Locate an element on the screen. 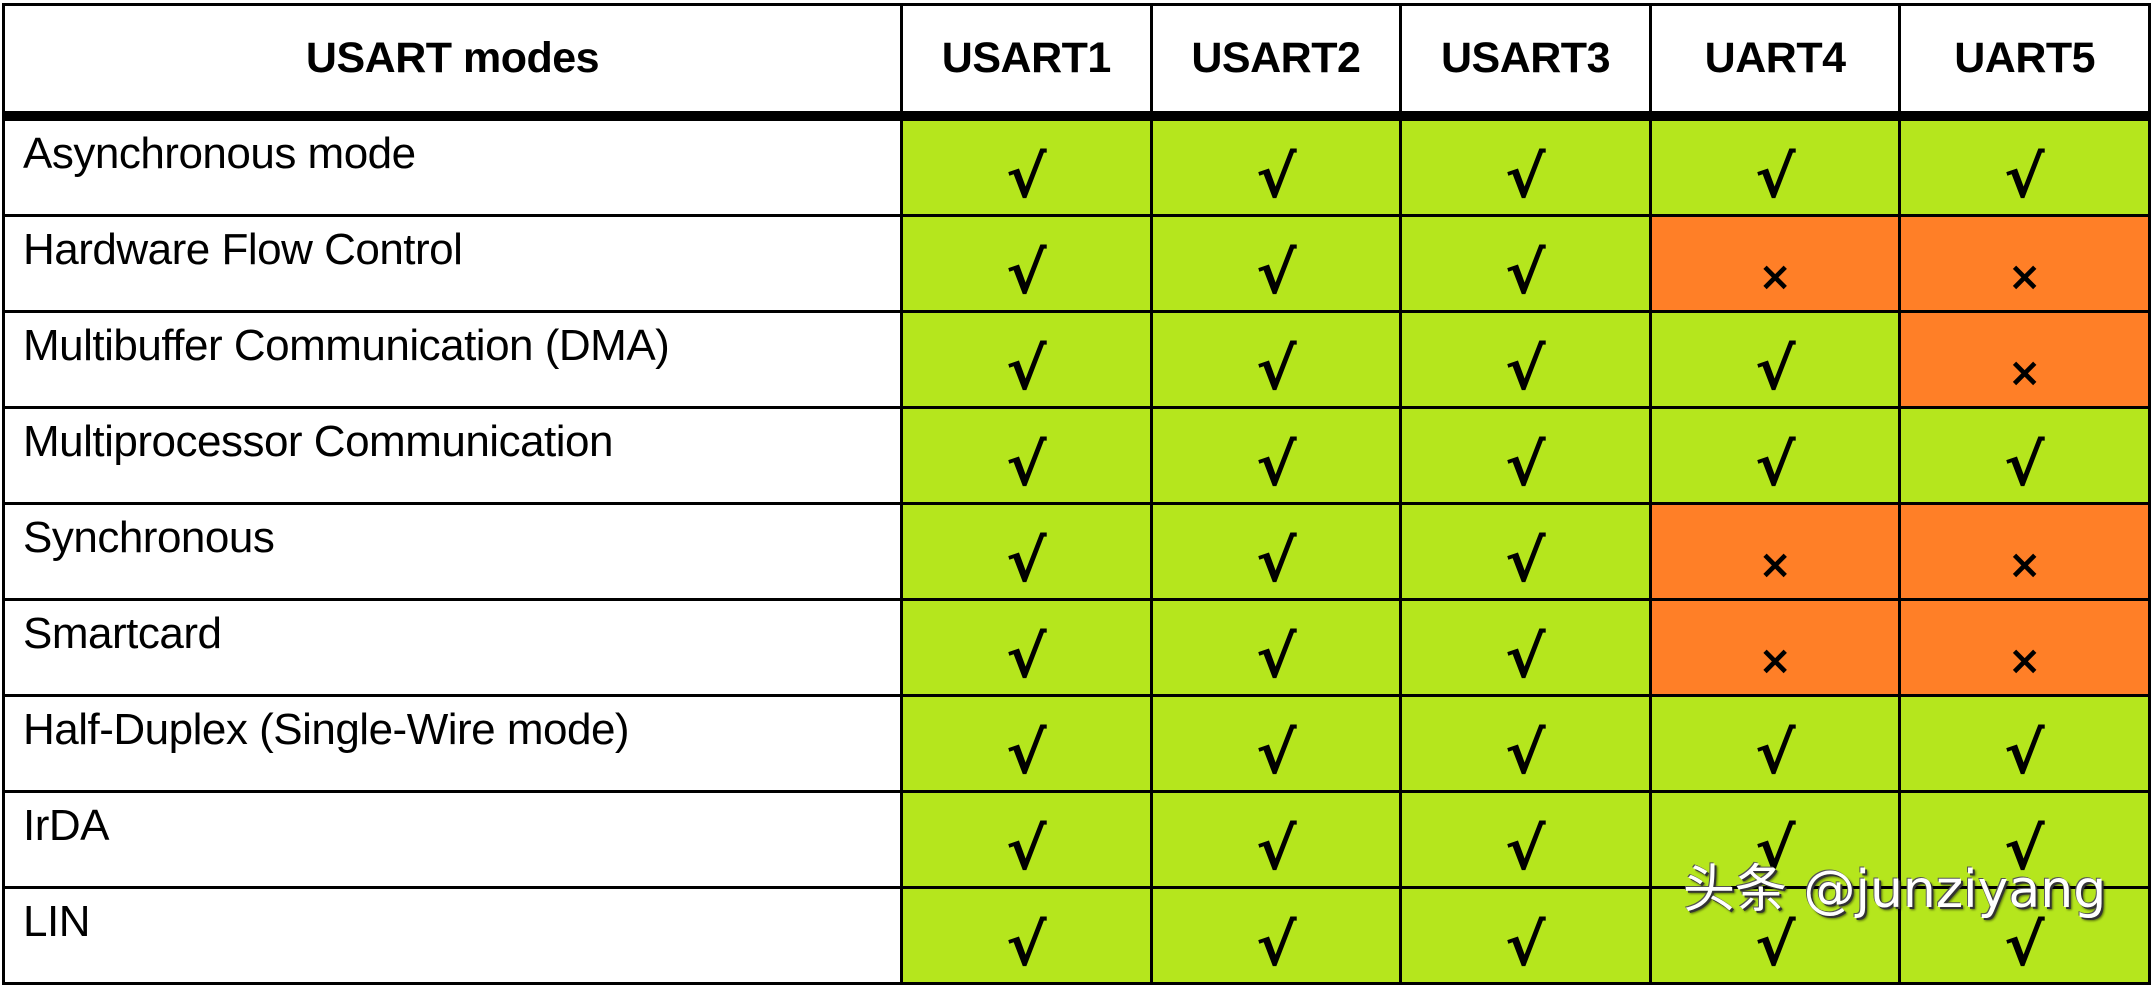 This screenshot has width=2151, height=985. table-row: Half-Duplex (Single-Wire mode) √ √ √ √ √ is located at coordinates (1076, 743).